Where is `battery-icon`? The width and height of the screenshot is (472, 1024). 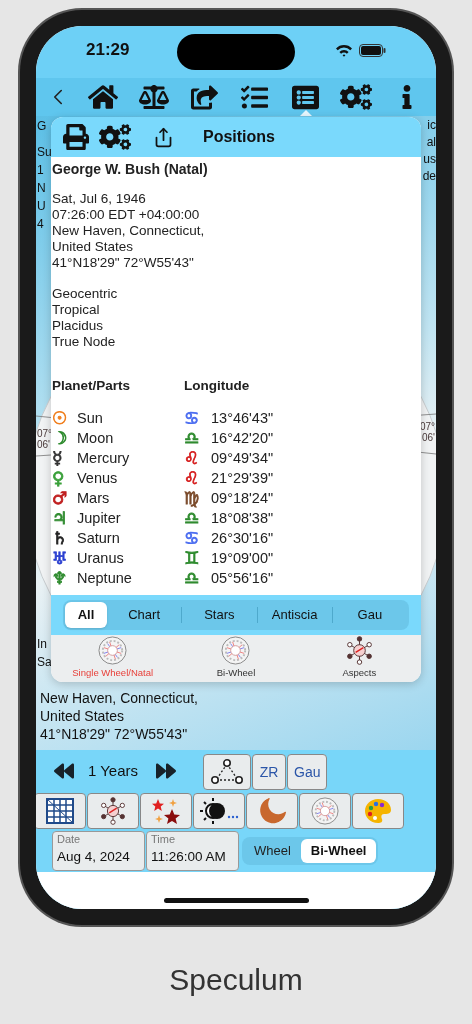 battery-icon is located at coordinates (372, 50).